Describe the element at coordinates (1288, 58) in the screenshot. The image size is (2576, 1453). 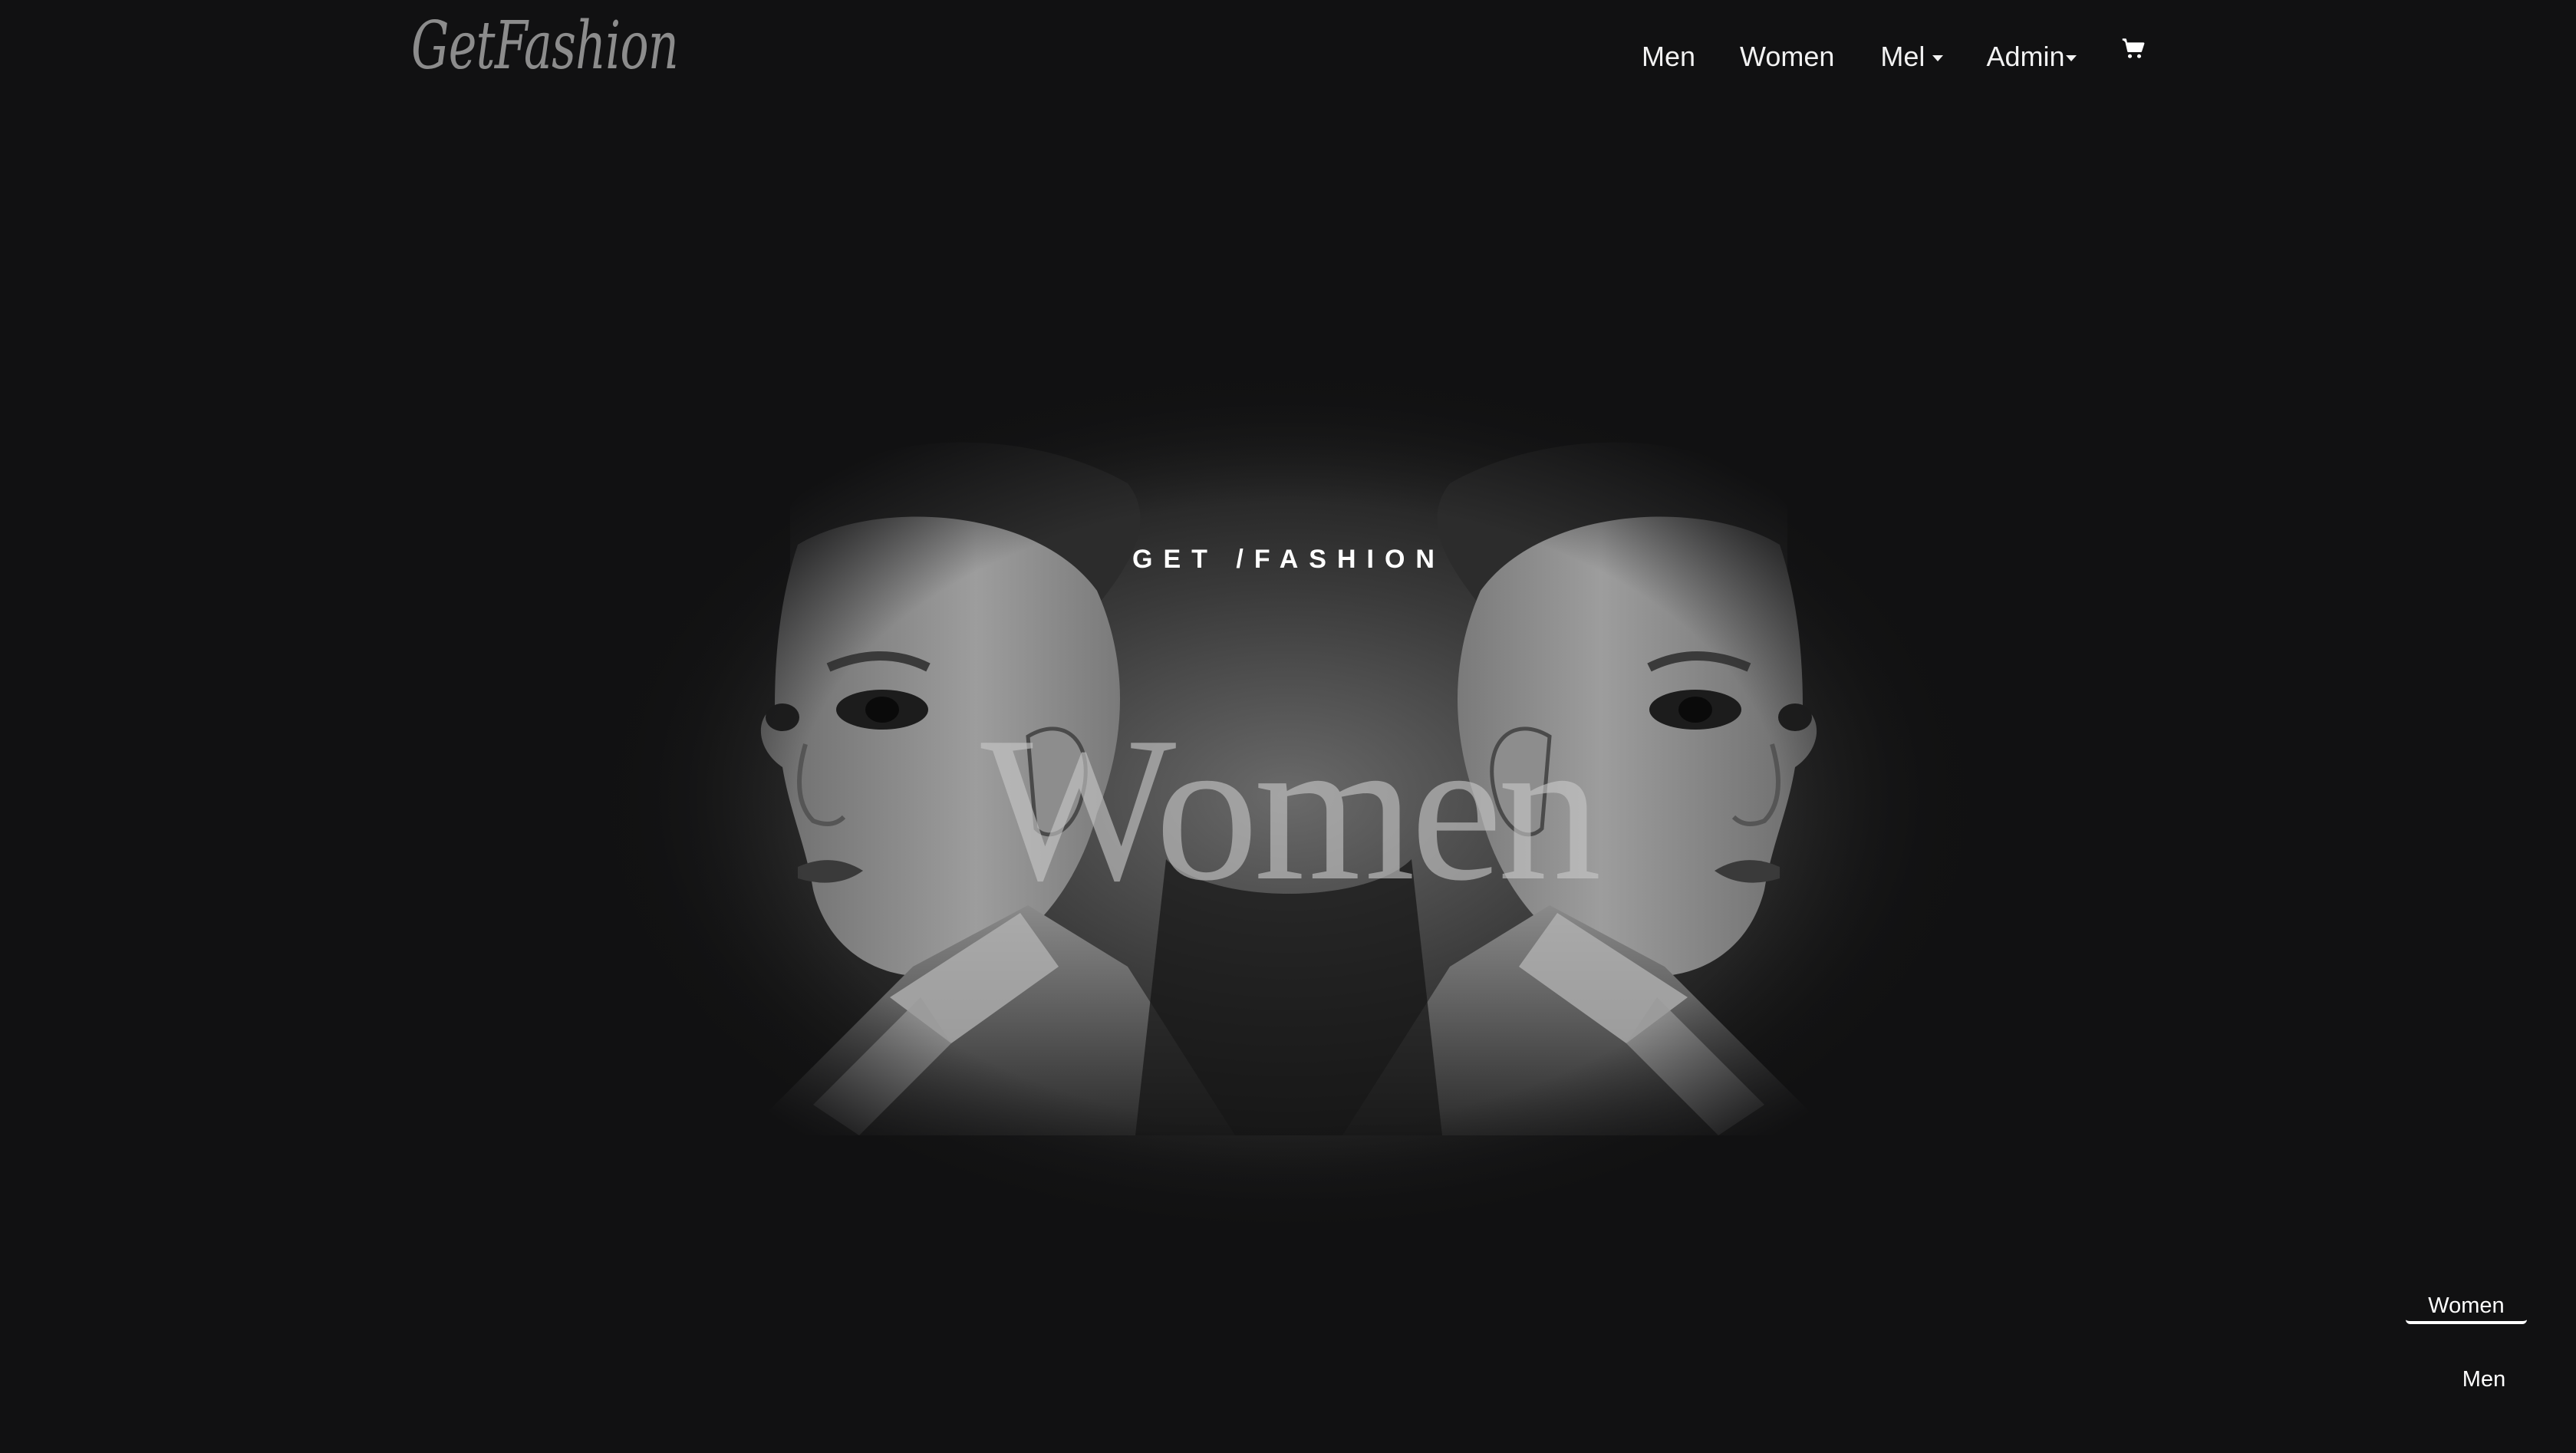
I see `navbar: GetFashion Men Women Mel Admin` at that location.